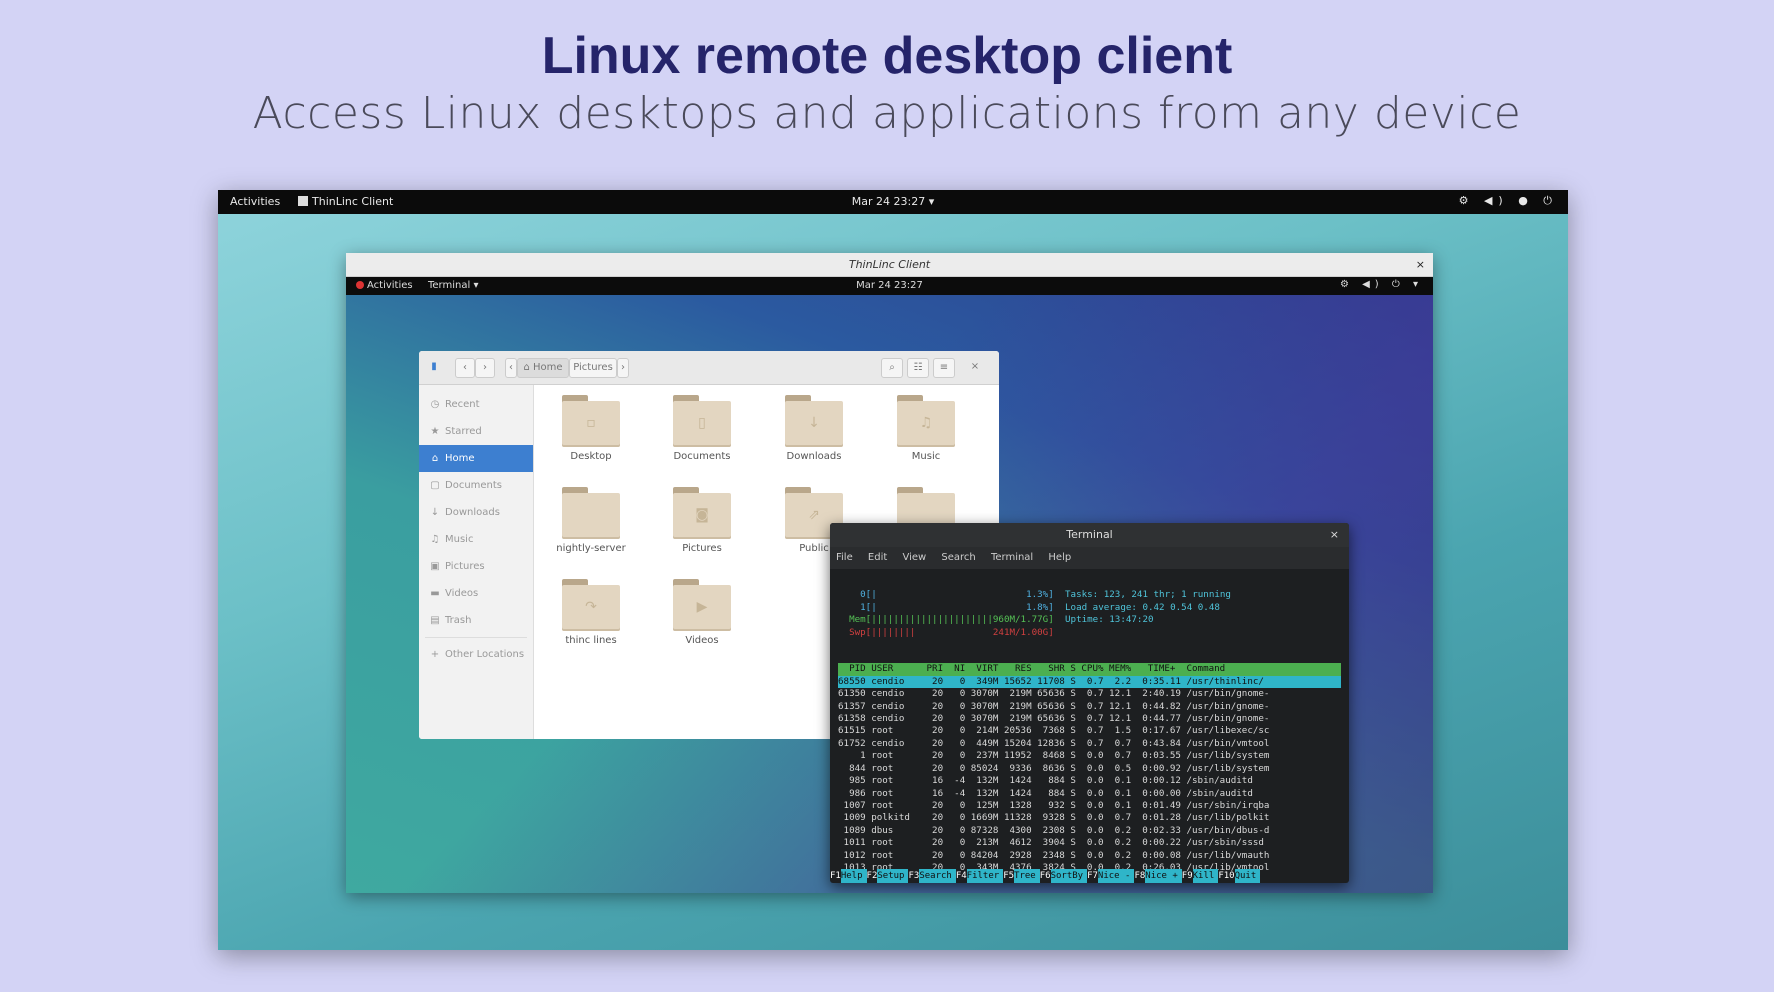 Image resolution: width=1774 pixels, height=992 pixels. What do you see at coordinates (893, 876) in the screenshot?
I see `fkey-label: Setup` at bounding box center [893, 876].